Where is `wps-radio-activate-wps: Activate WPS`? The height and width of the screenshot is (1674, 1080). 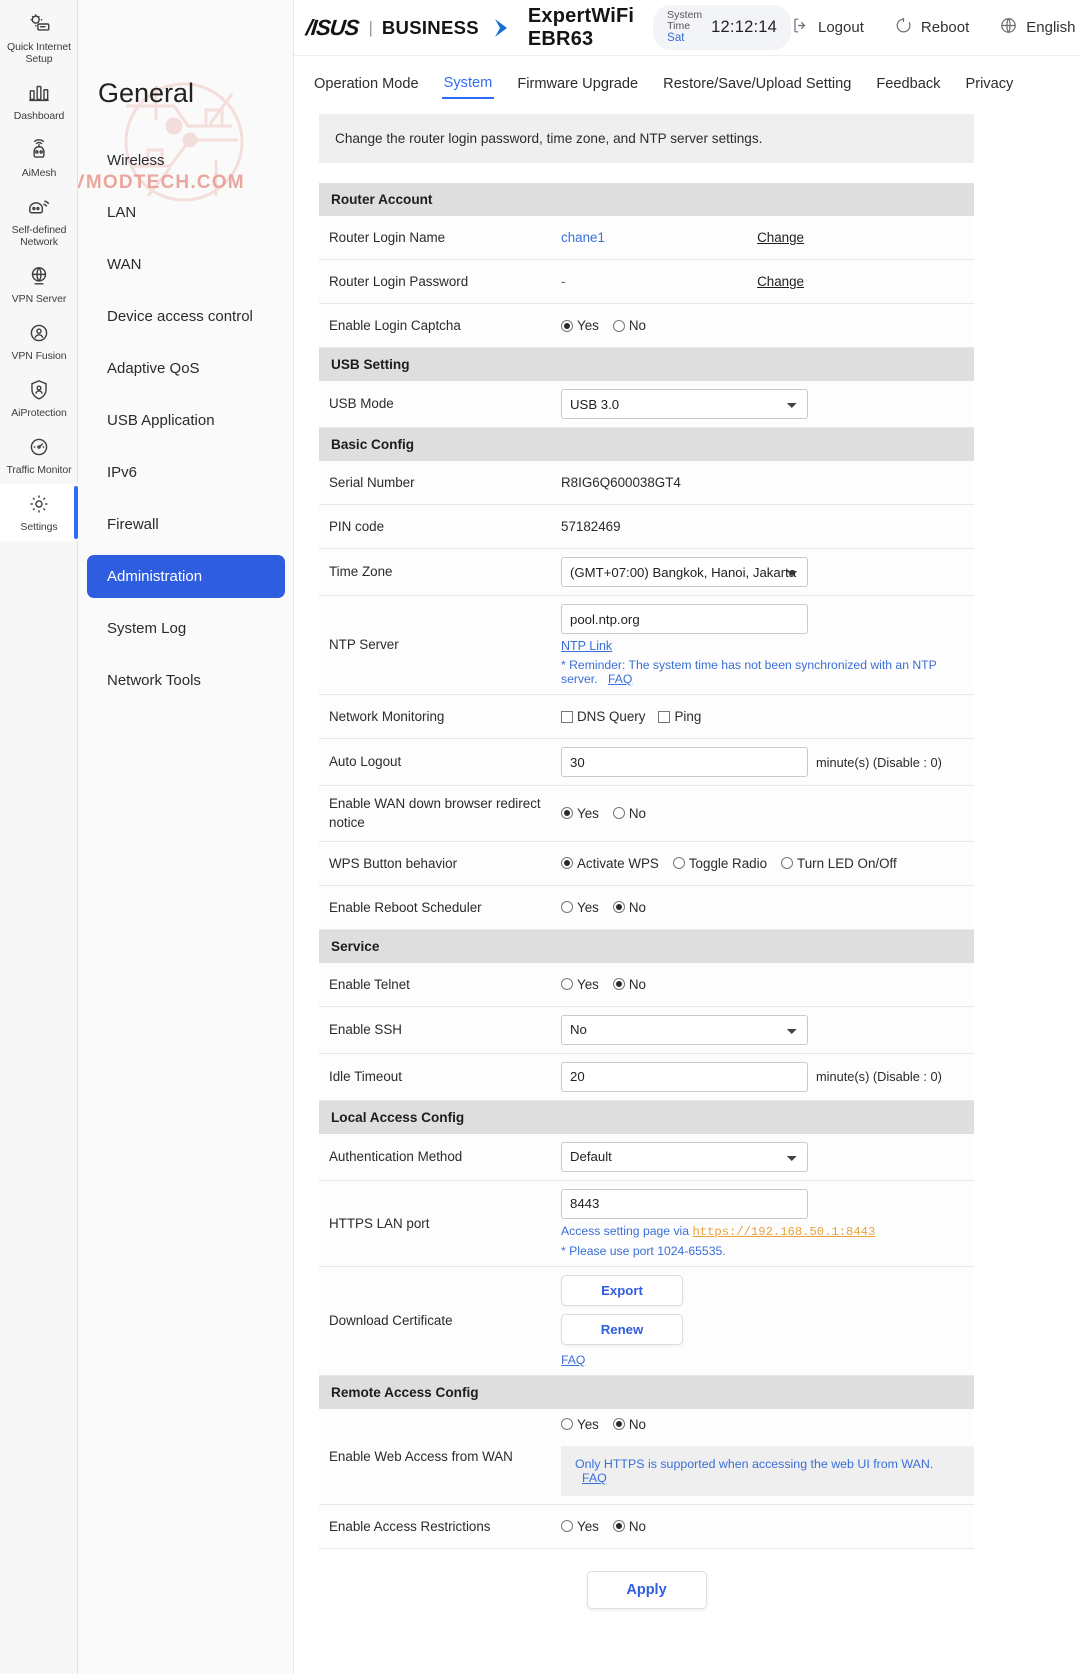 wps-radio-activate-wps: Activate WPS is located at coordinates (610, 863).